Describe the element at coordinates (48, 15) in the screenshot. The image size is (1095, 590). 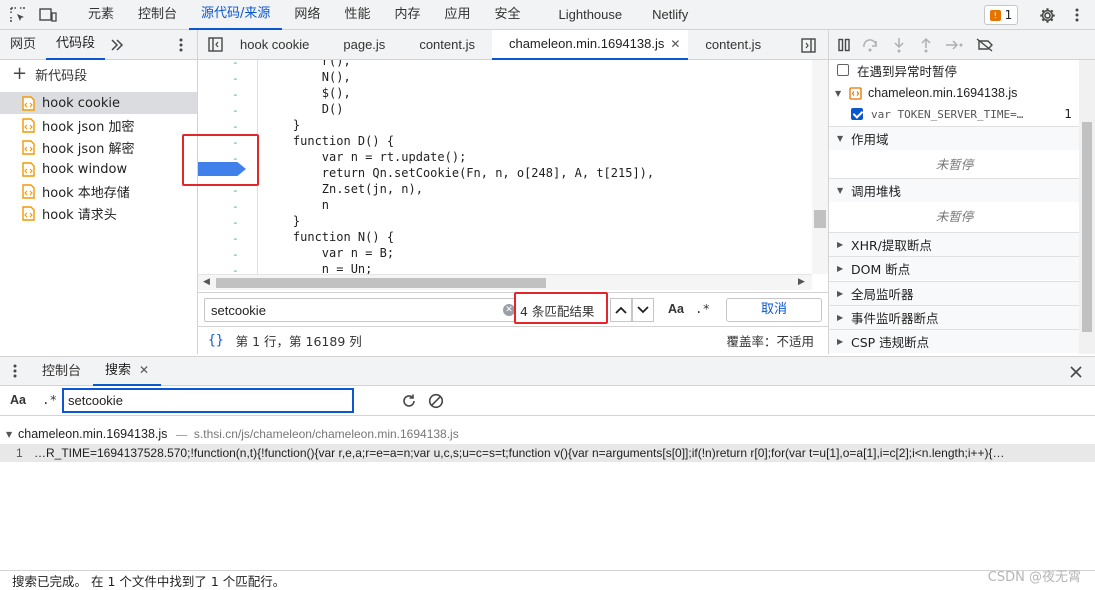
I see `device-toolbar-icon` at that location.